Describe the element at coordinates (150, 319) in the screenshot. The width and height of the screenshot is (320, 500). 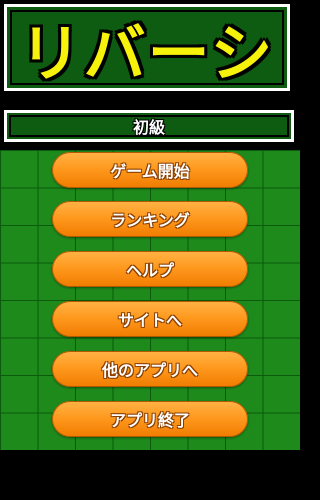
I see `site-button: サイトへ` at that location.